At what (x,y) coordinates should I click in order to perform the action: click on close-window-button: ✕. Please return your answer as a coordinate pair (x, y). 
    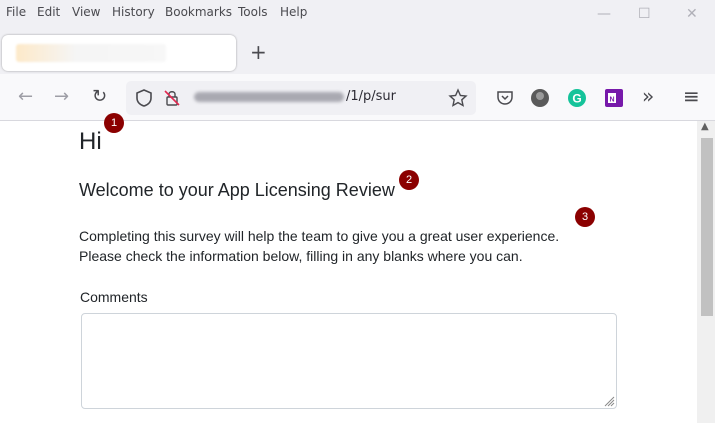
    Looking at the image, I should click on (692, 14).